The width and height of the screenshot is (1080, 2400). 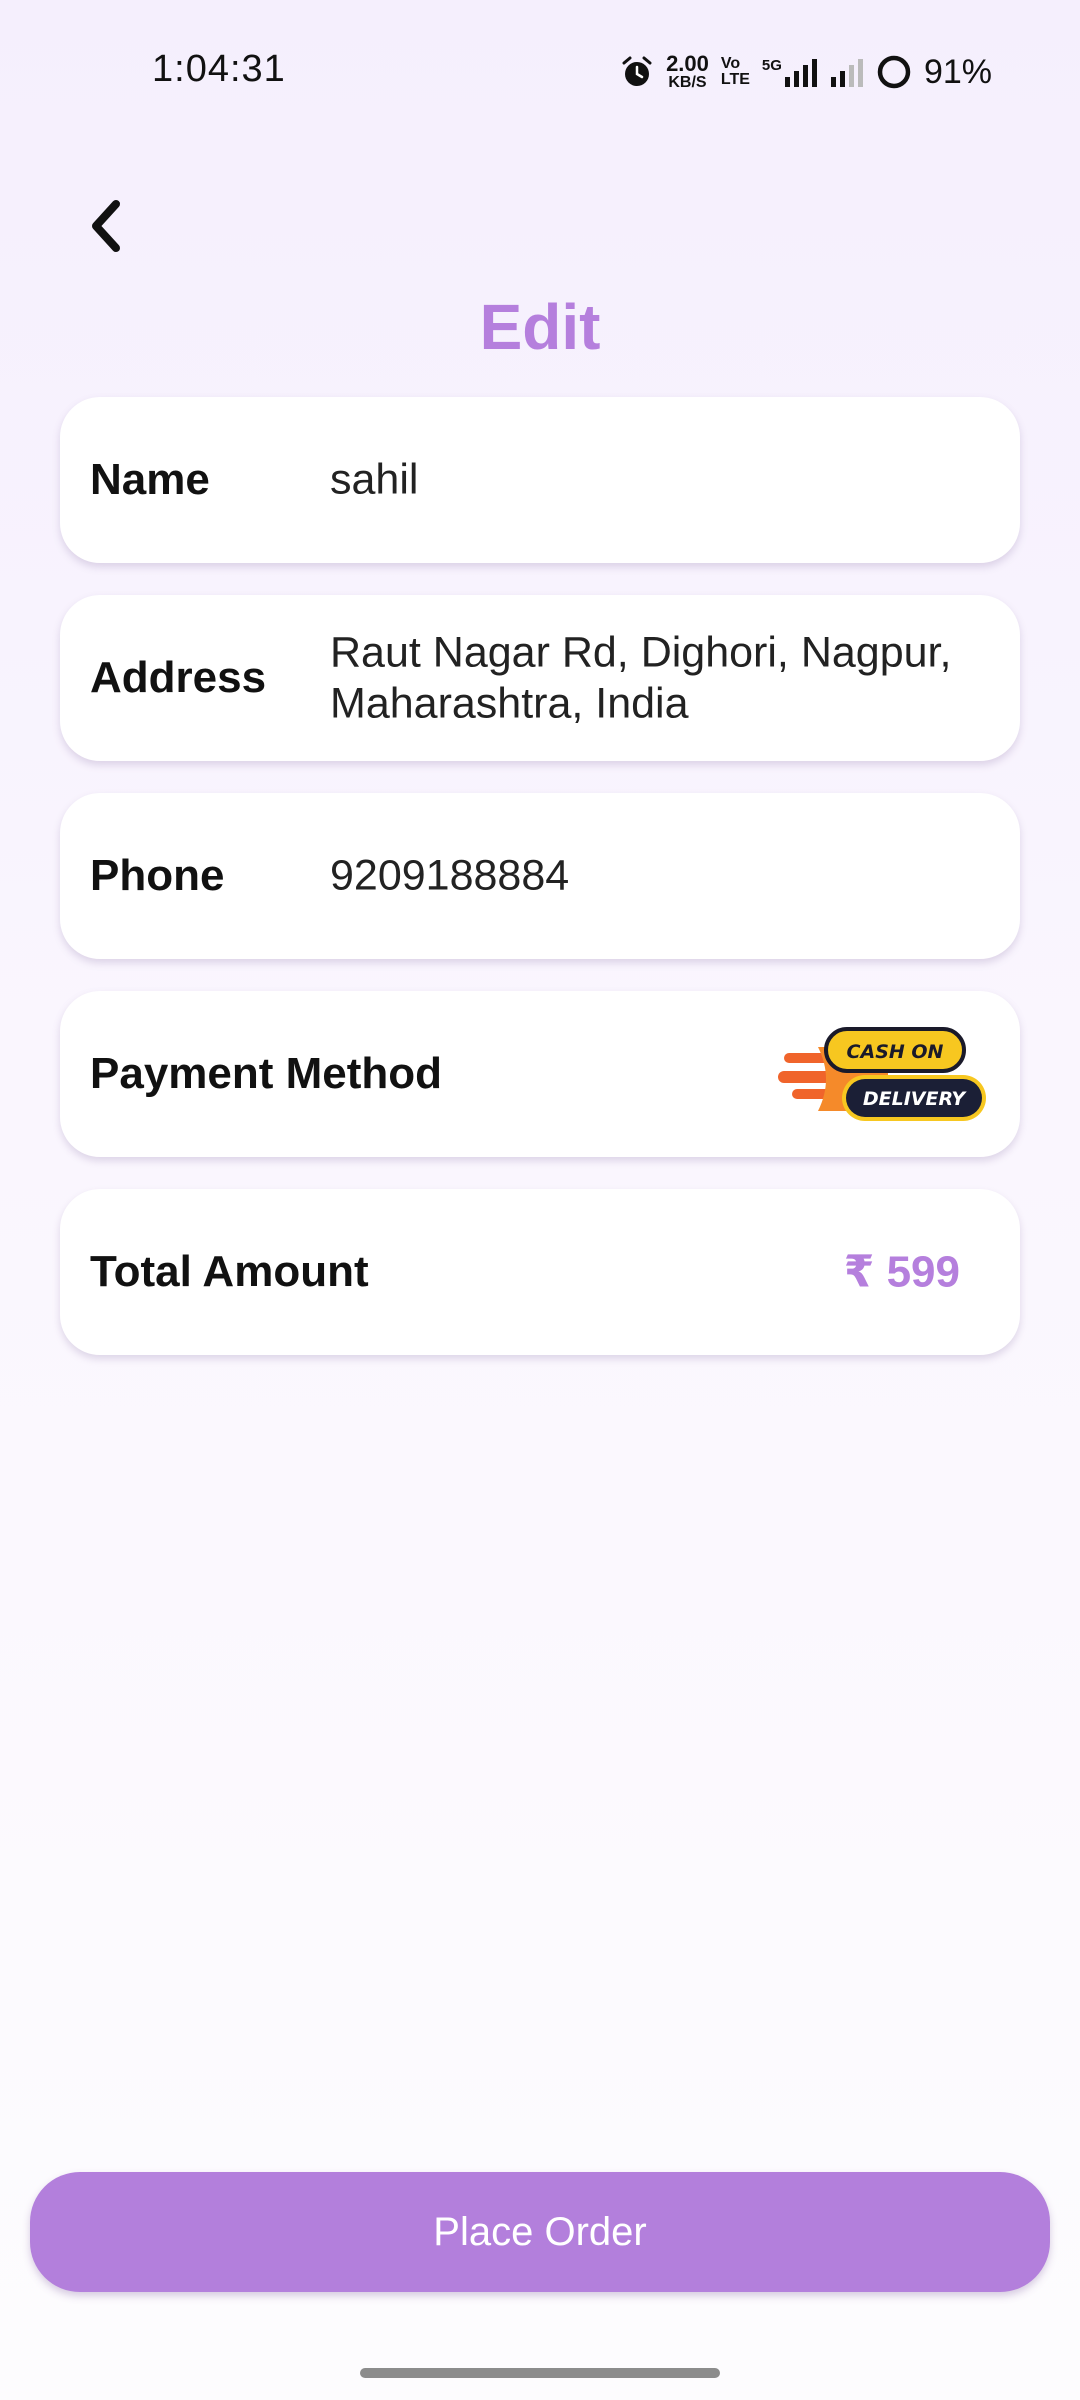 What do you see at coordinates (655, 876) in the screenshot?
I see `phone-value: 9209188884` at bounding box center [655, 876].